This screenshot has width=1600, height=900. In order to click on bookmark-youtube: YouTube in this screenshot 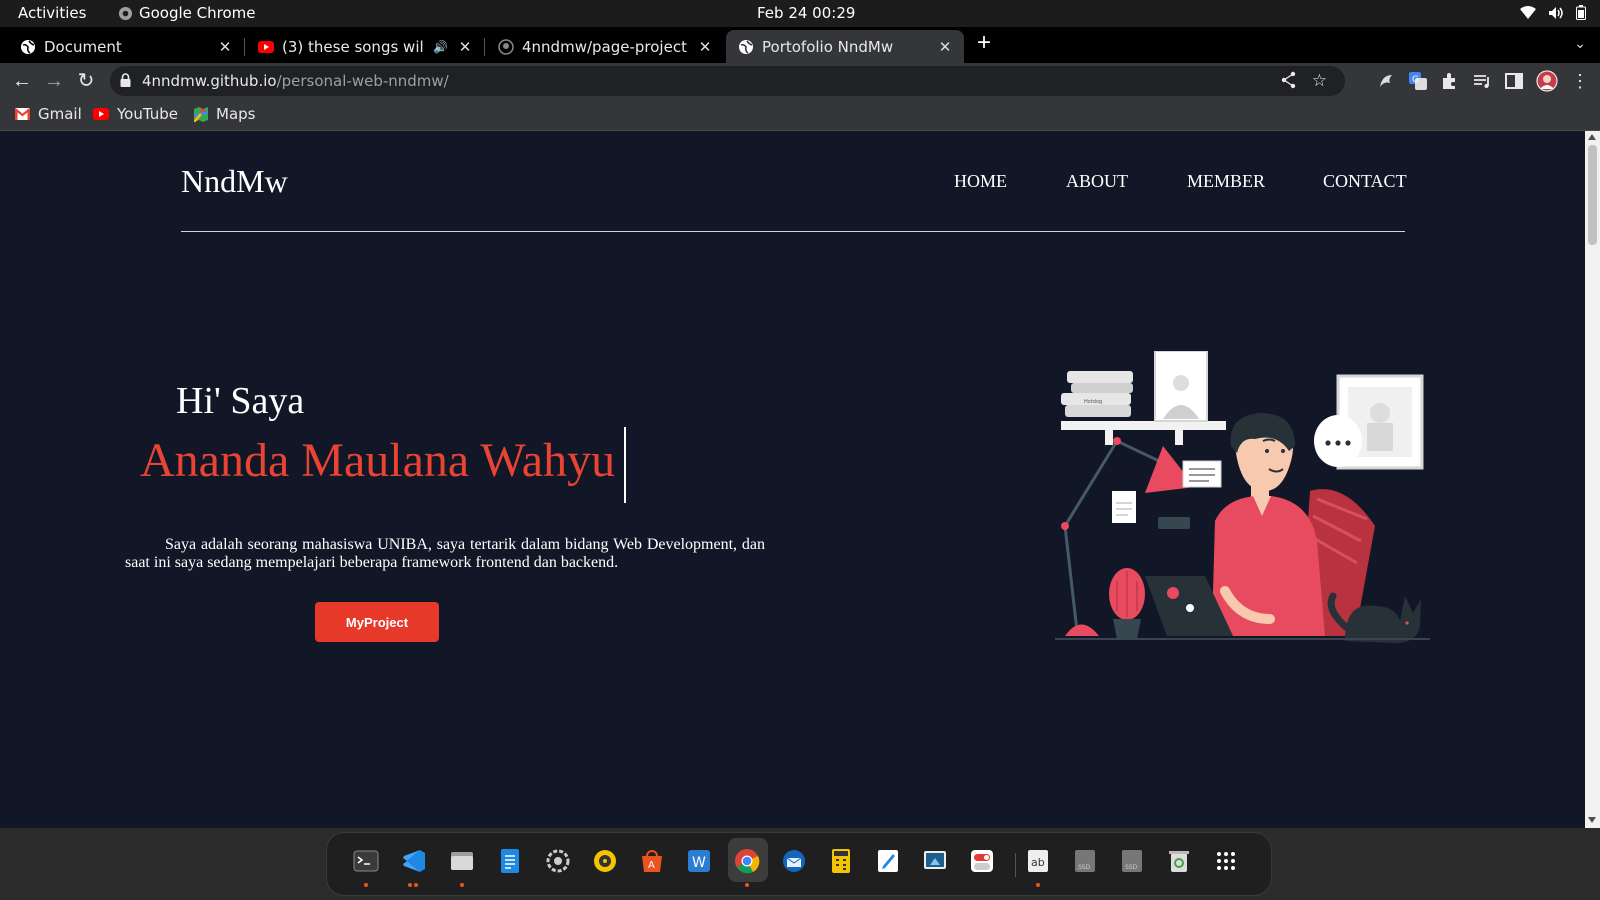, I will do `click(135, 114)`.